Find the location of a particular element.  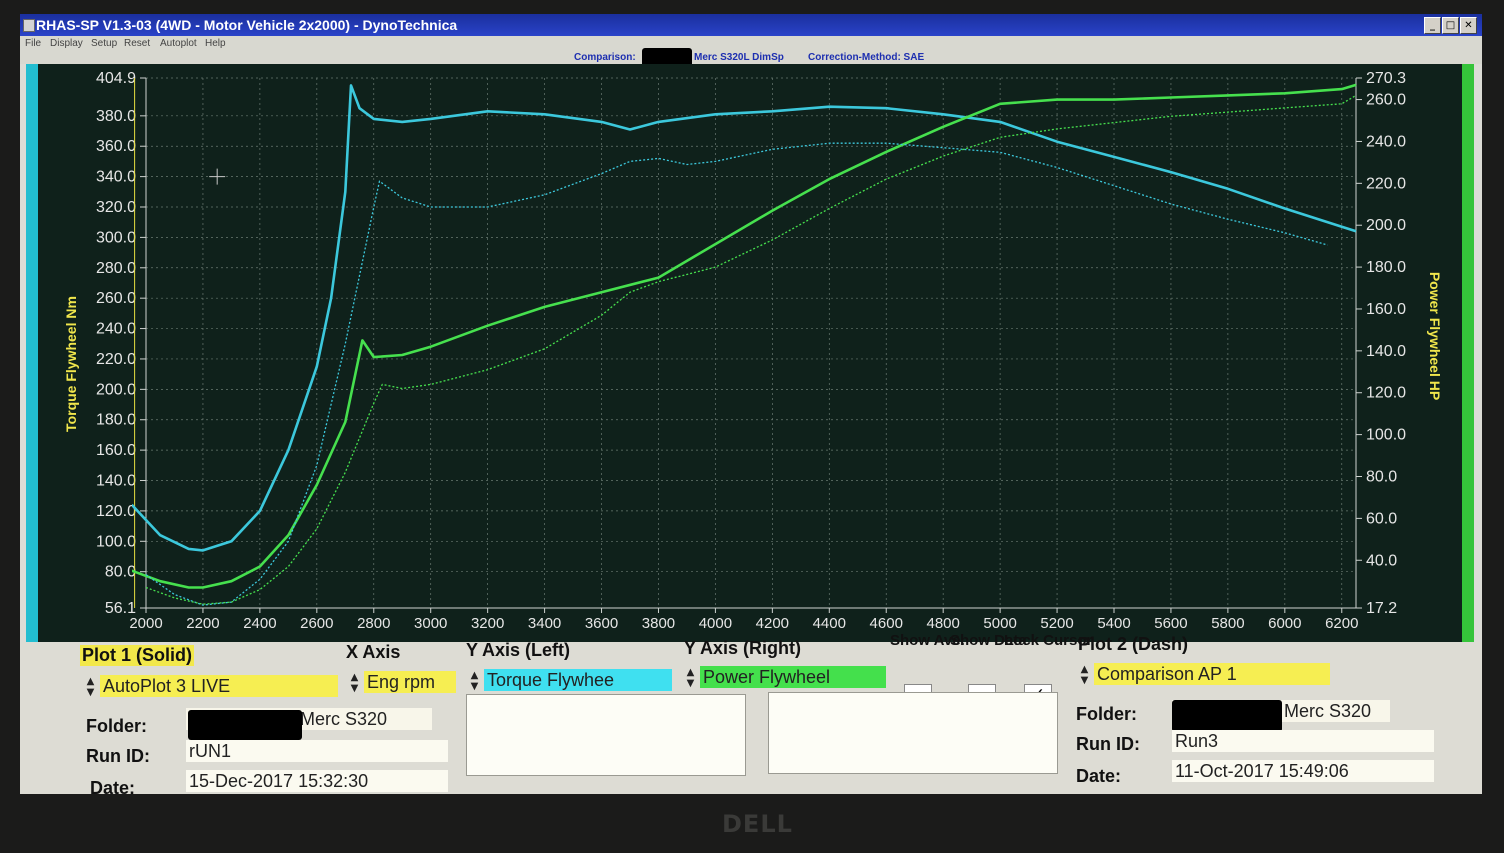

y-axis-right-title: Y Axis (Right) is located at coordinates (743, 648).